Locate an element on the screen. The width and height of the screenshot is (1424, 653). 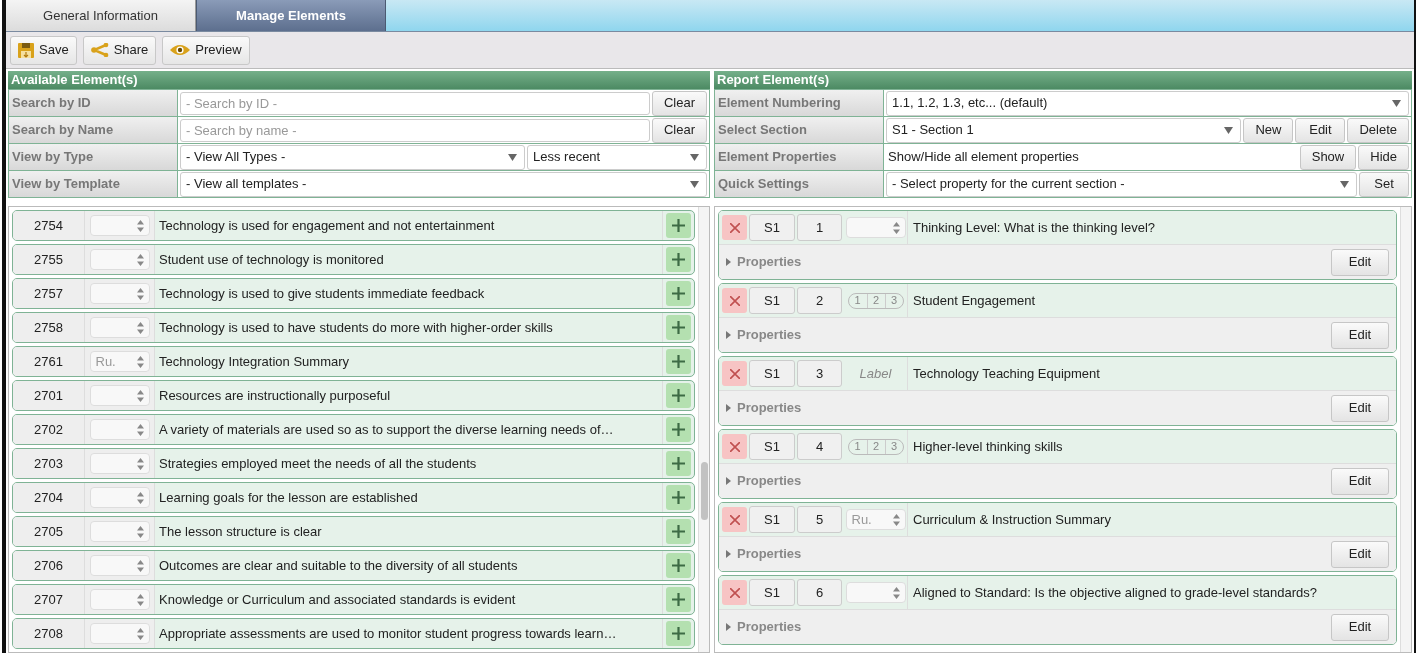
scrollbar-thumb is located at coordinates (704, 491).